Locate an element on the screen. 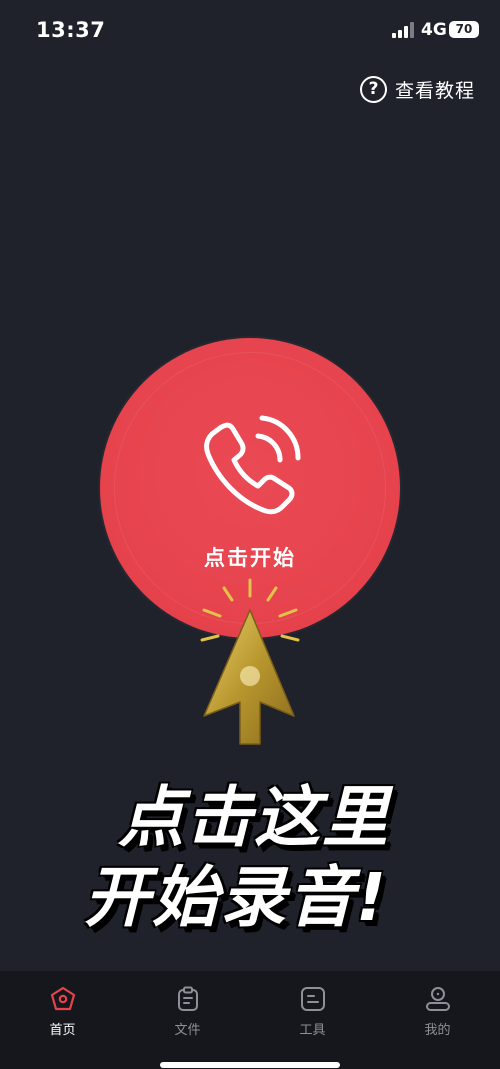 Image resolution: width=500 pixels, height=1069 pixels. home-indicator is located at coordinates (250, 1065).